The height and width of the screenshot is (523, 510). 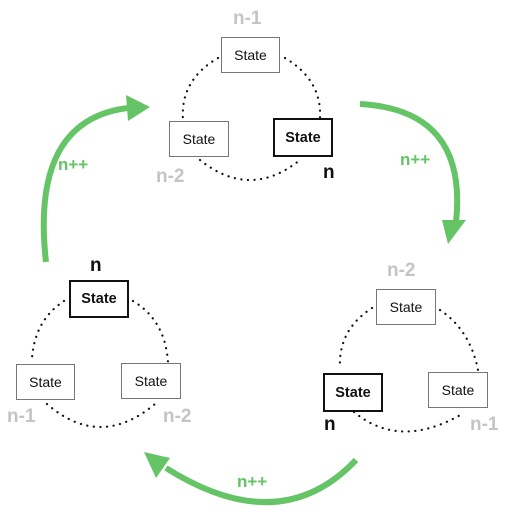 What do you see at coordinates (157, 465) in the screenshot?
I see `arrowhead-right-to-left` at bounding box center [157, 465].